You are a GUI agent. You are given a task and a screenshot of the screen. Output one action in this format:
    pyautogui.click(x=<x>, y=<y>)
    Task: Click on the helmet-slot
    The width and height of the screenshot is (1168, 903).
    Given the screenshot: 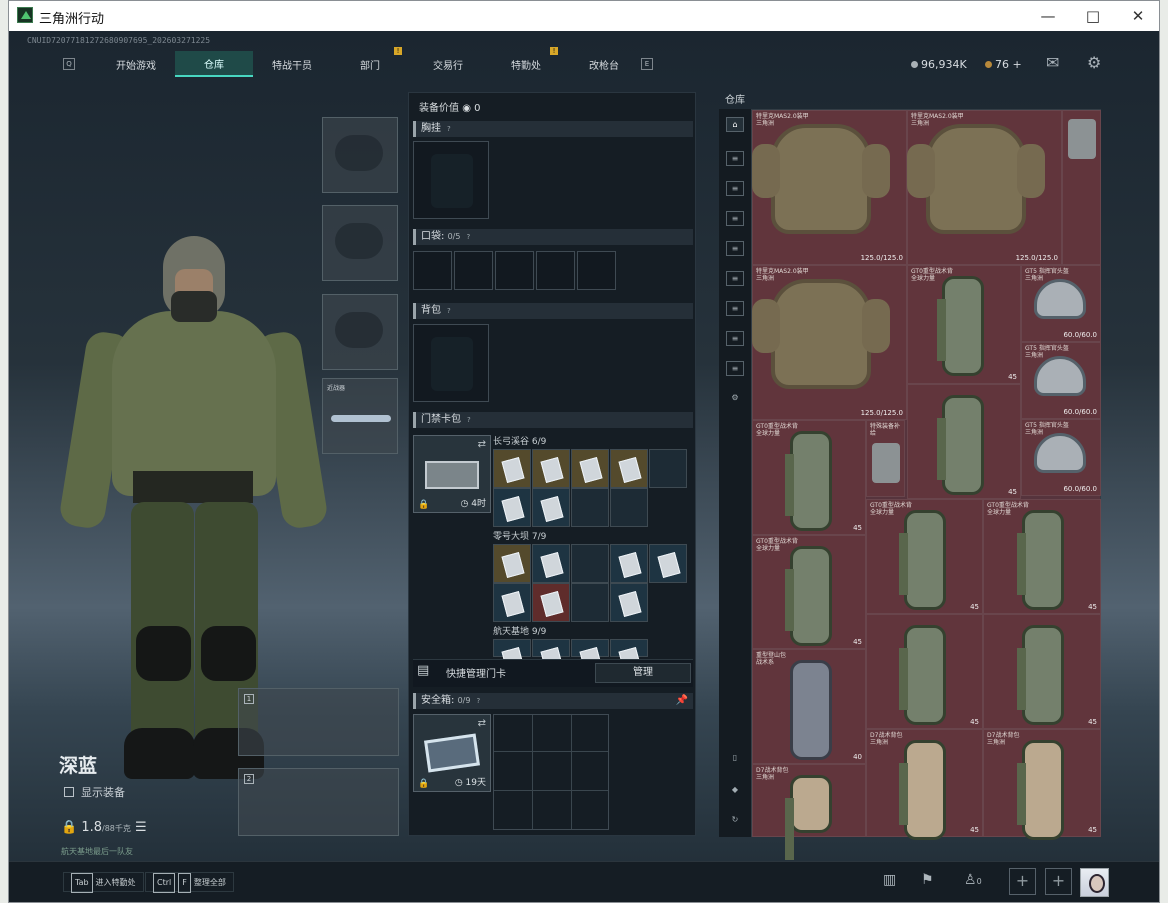 What is the action you would take?
    pyautogui.click(x=360, y=155)
    